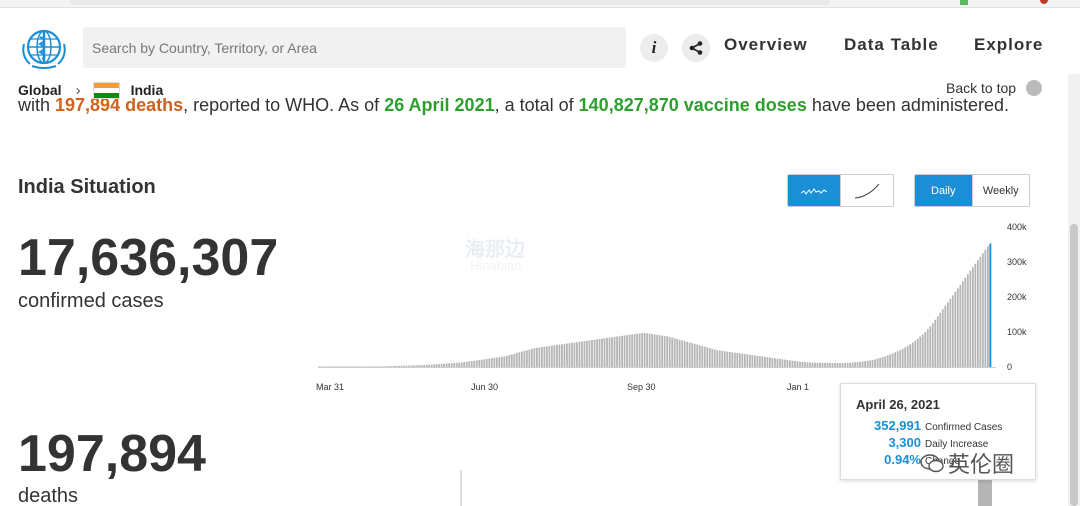 The image size is (1080, 506). Describe the element at coordinates (693, 106) in the screenshot. I see `sentence-doses-link: 140,827,870 vaccine doses` at that location.